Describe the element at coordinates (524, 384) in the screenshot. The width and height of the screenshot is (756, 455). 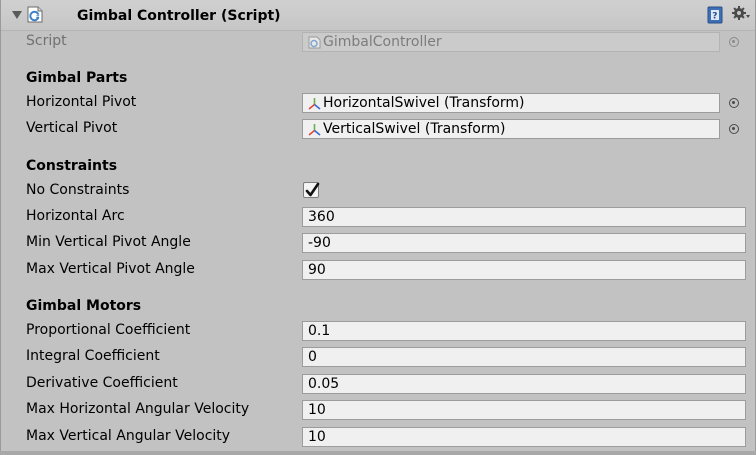
I see `derivative-coefficient-input: 0.05` at that location.